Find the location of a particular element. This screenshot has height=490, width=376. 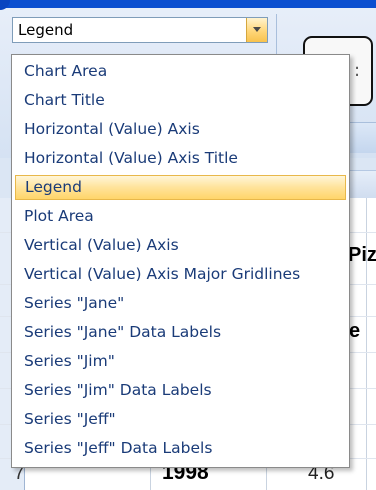

column-header-fragment: Piz is located at coordinates (362, 255).